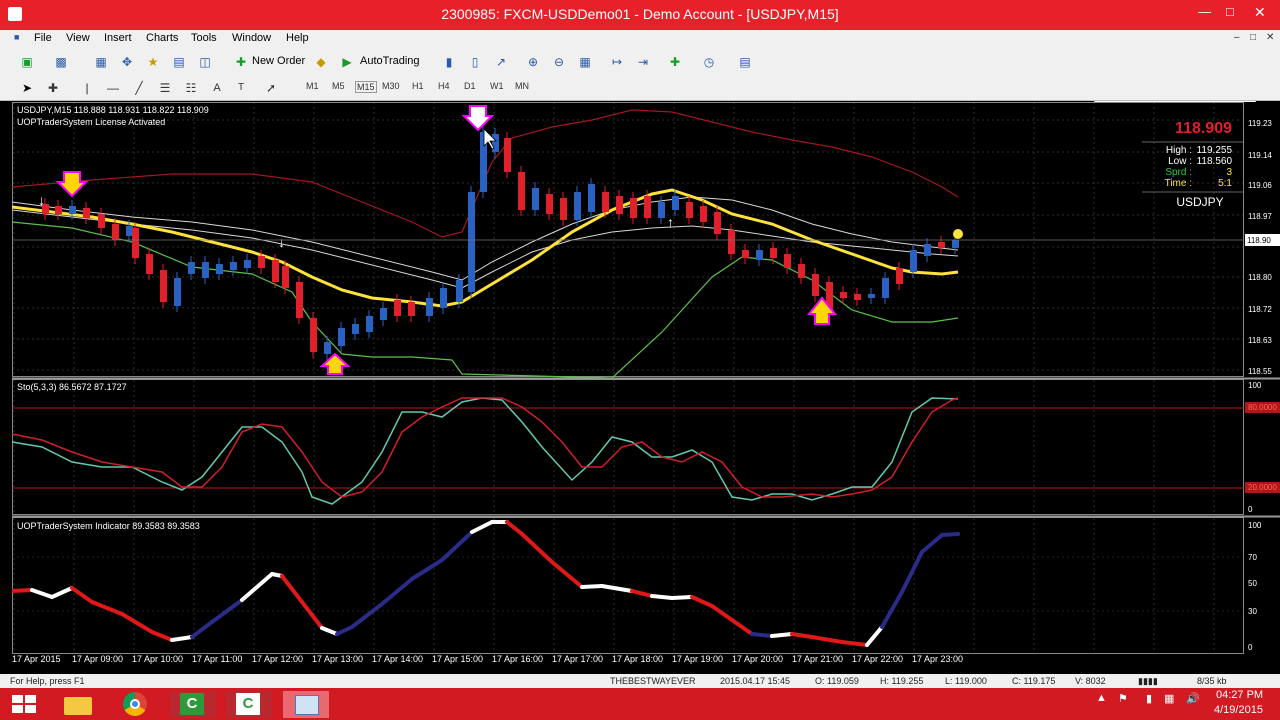 This screenshot has height=720, width=1280. I want to click on maximize-button: □, so click(1230, 11).